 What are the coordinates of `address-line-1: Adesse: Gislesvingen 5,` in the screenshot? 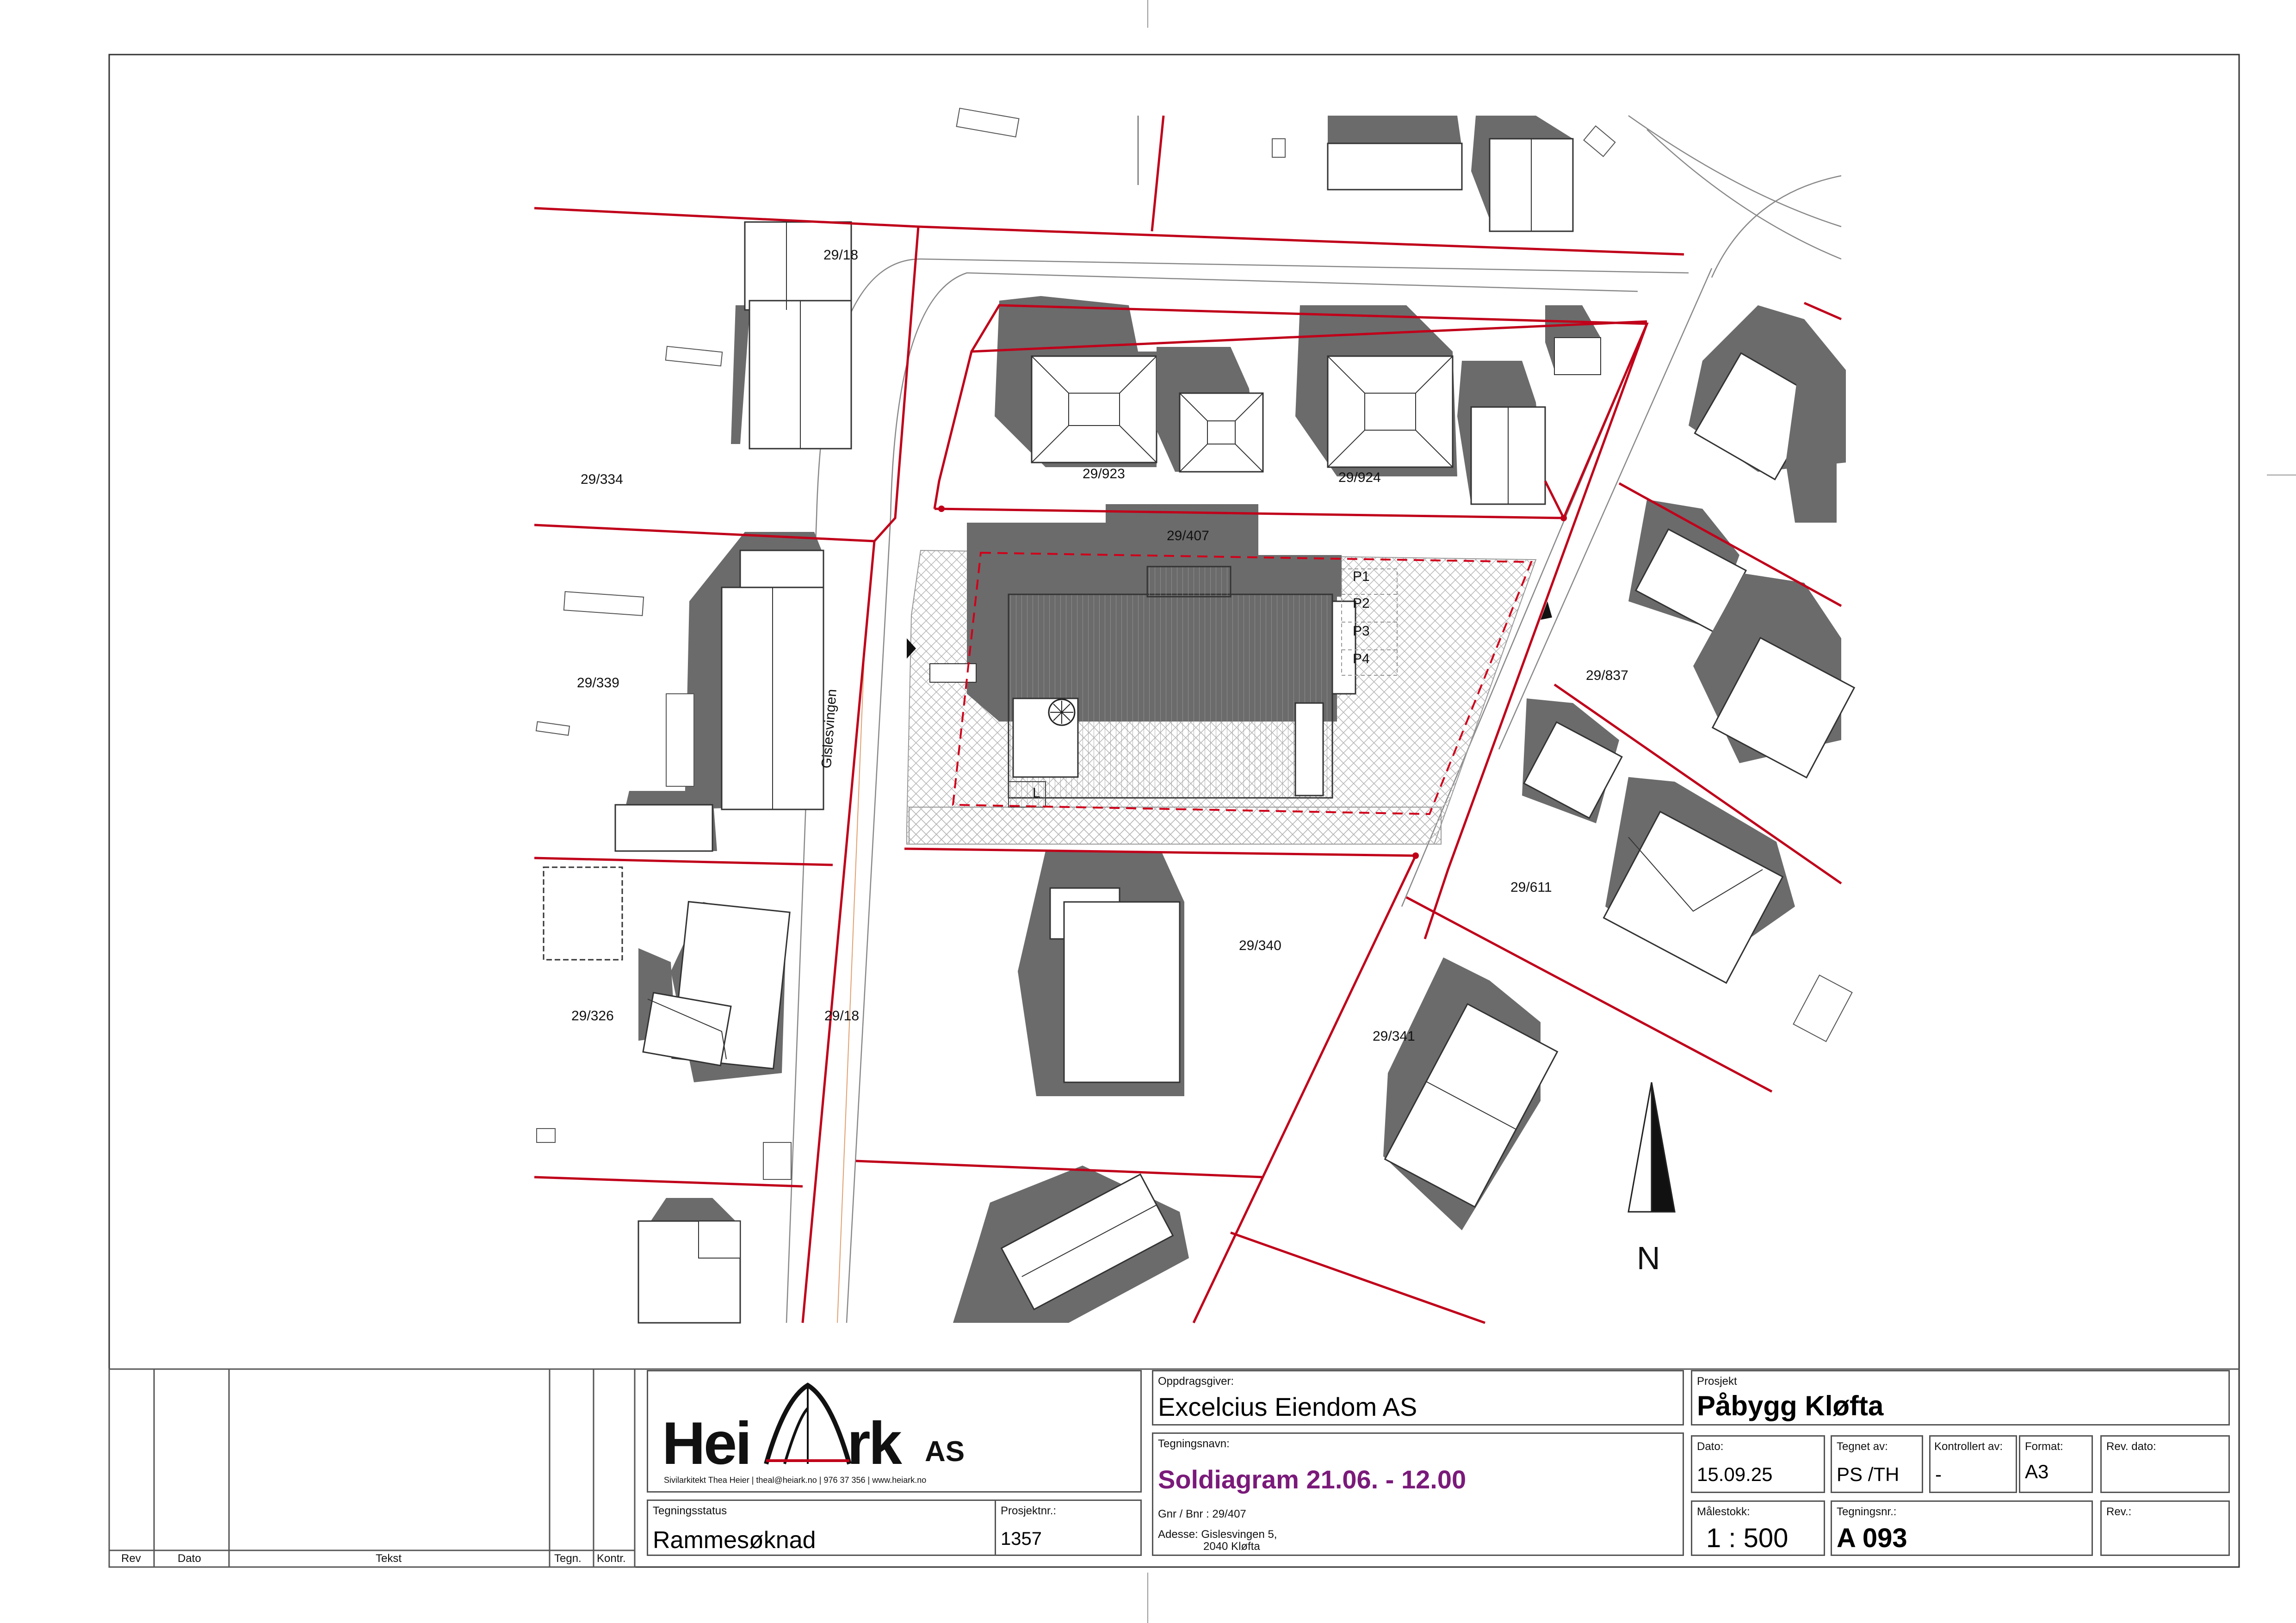 It's located at (1217, 1534).